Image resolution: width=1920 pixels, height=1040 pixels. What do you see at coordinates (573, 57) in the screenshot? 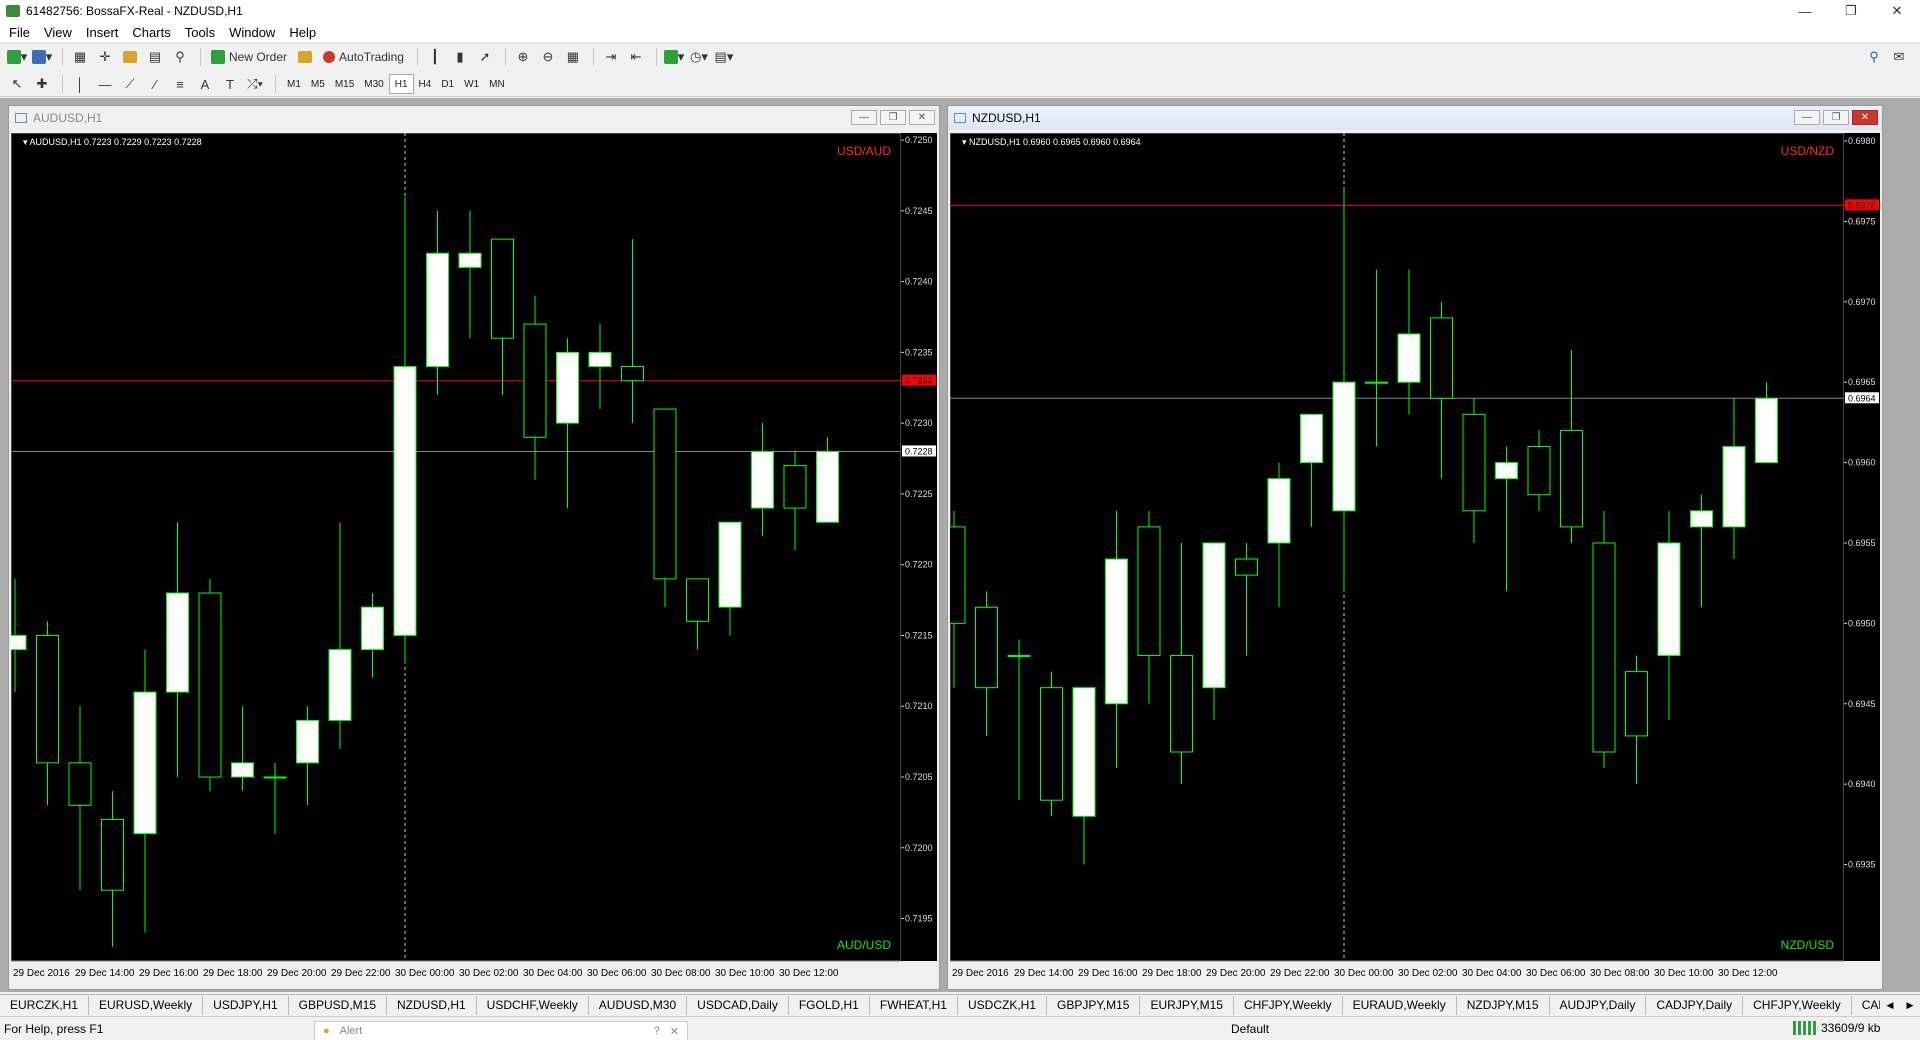
I see `tile-windows-icon: ▦` at bounding box center [573, 57].